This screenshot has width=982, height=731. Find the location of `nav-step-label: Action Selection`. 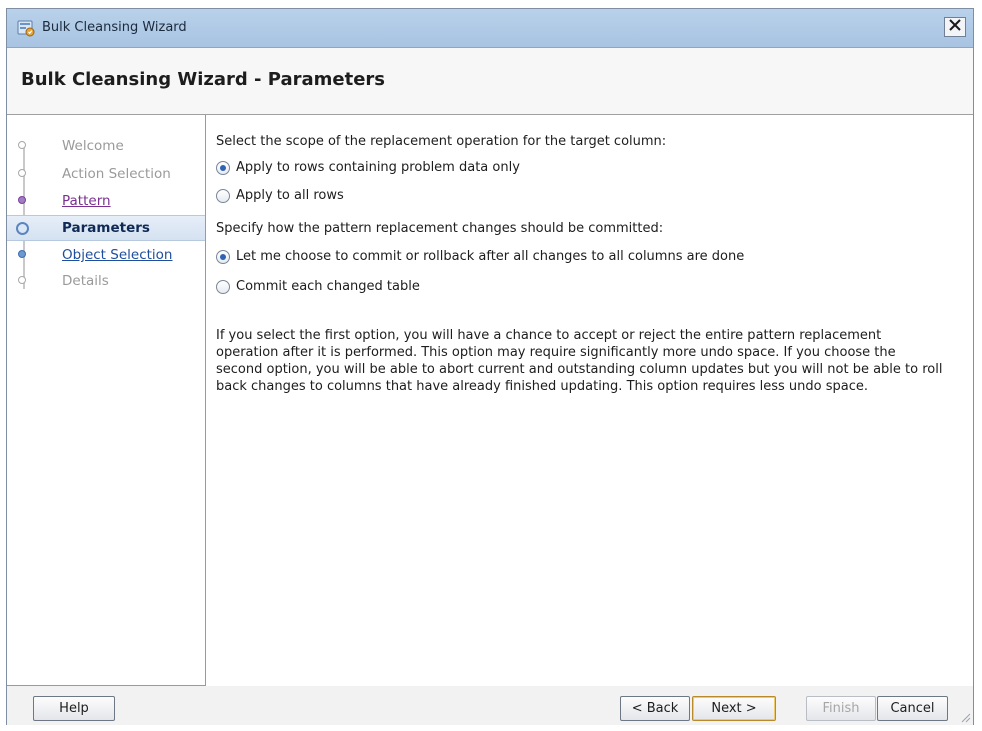

nav-step-label: Action Selection is located at coordinates (116, 174).